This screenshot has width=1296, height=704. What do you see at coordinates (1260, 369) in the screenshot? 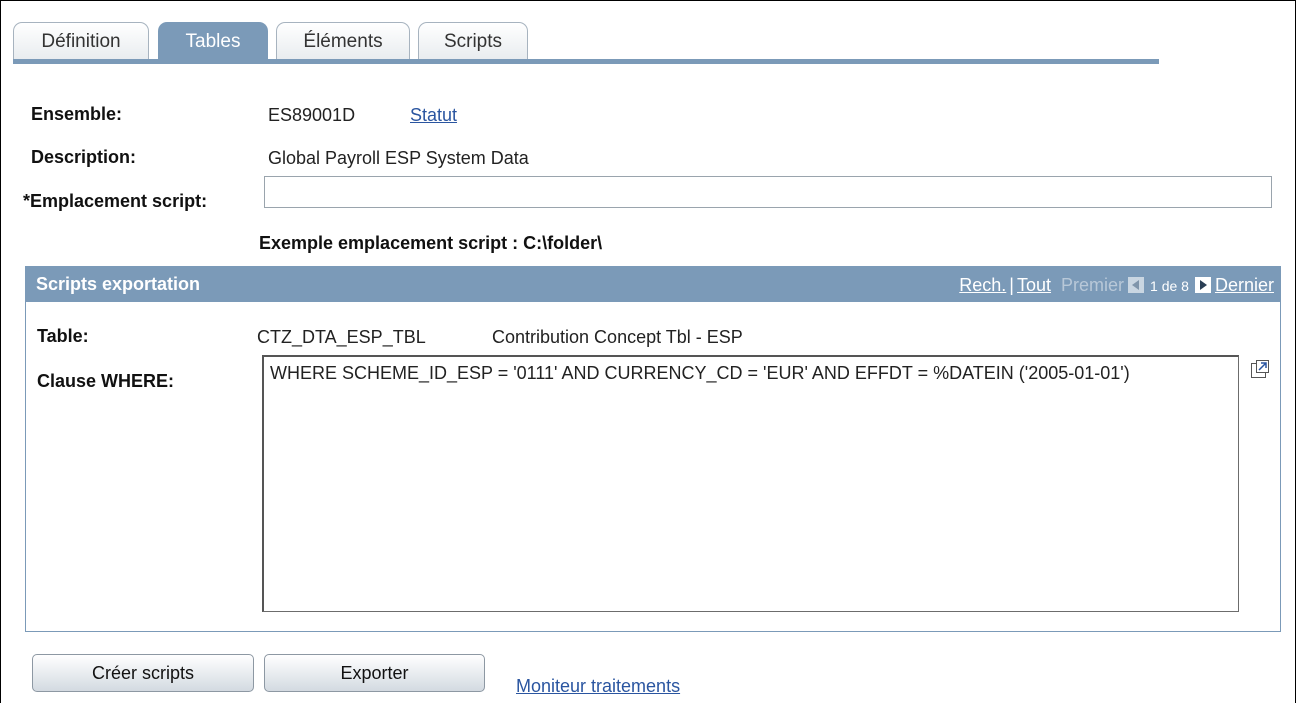
I see `expand-icon` at bounding box center [1260, 369].